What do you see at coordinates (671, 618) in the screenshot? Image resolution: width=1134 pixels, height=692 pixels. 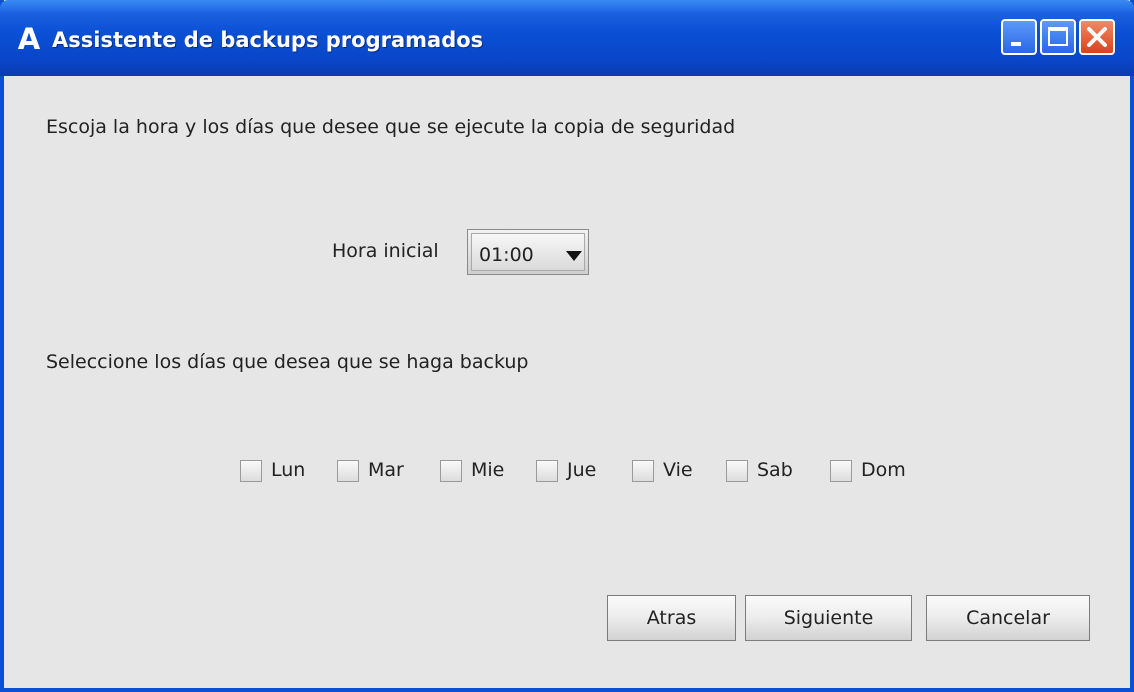 I see `back-button: Atras` at bounding box center [671, 618].